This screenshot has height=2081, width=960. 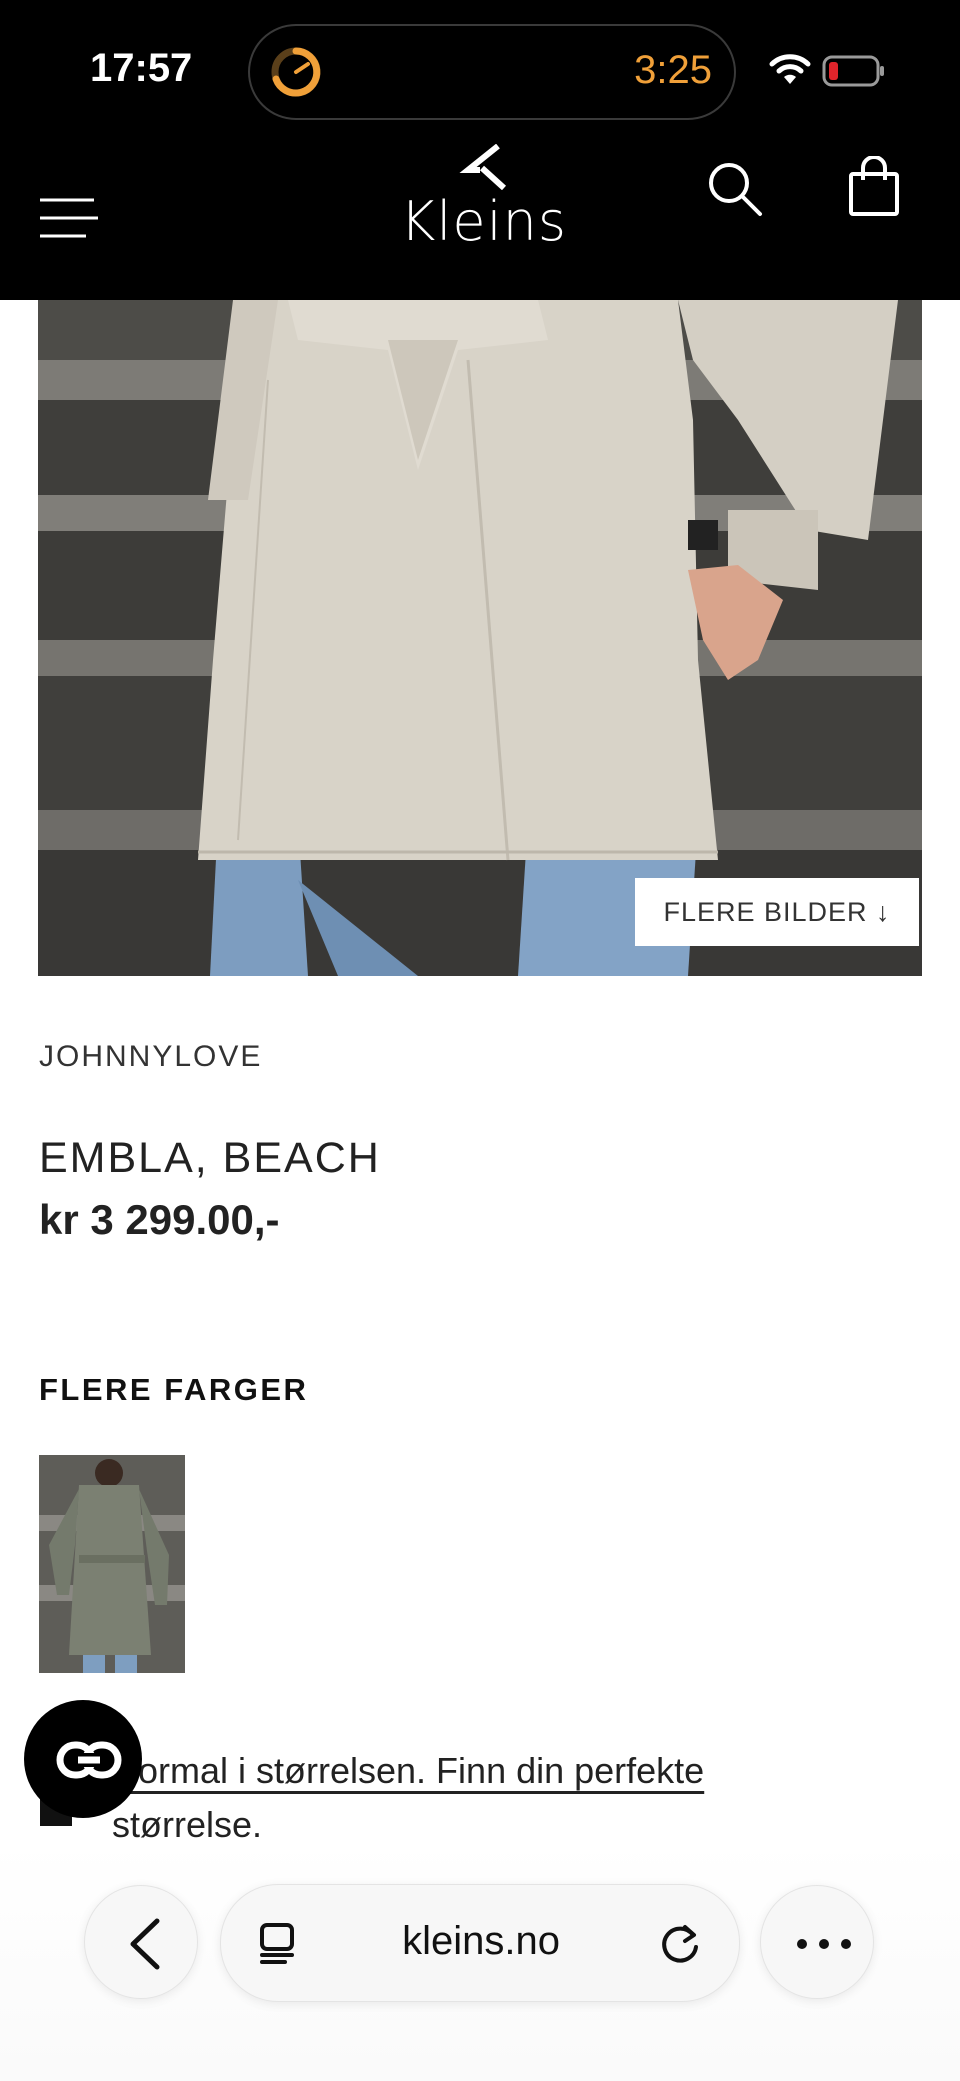 I want to click on url-text: kleins.no, so click(x=481, y=1941).